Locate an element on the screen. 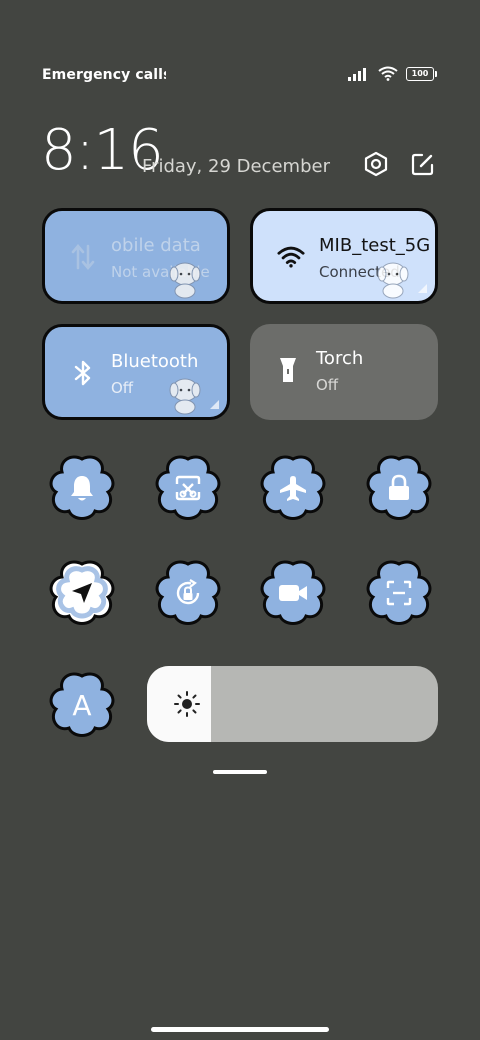 Image resolution: width=480 pixels, height=1040 pixels. bluetooth-tile: Bluetooth Off is located at coordinates (136, 372).